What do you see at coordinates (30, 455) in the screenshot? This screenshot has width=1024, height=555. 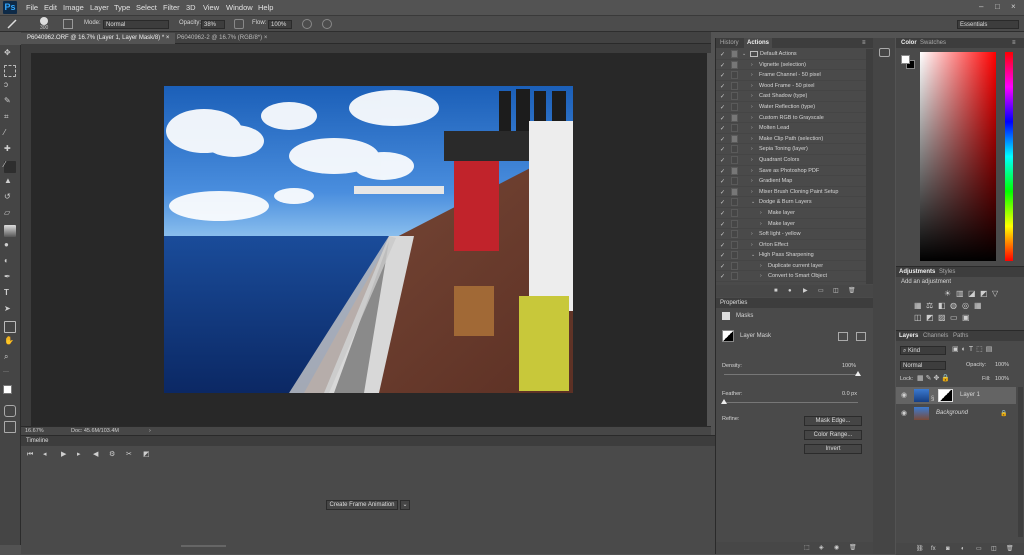 I see `first-frame-icon: ⏮` at bounding box center [30, 455].